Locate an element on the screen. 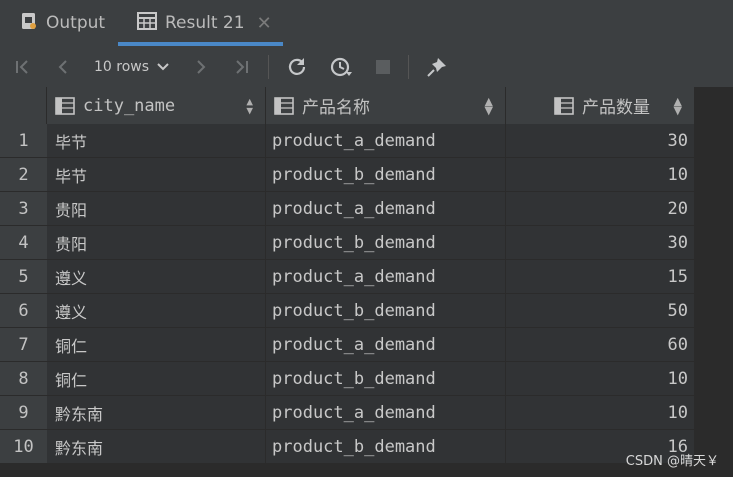 The width and height of the screenshot is (733, 477). table-row: 6 遵义 product_b_demand 50 is located at coordinates (347, 311).